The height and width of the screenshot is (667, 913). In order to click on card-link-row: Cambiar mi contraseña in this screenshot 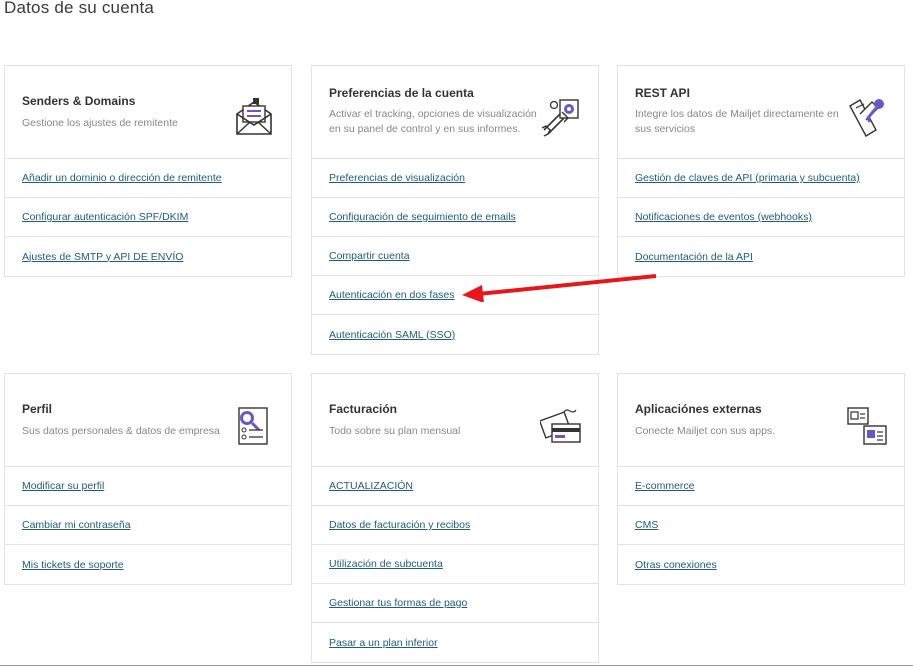, I will do `click(148, 525)`.